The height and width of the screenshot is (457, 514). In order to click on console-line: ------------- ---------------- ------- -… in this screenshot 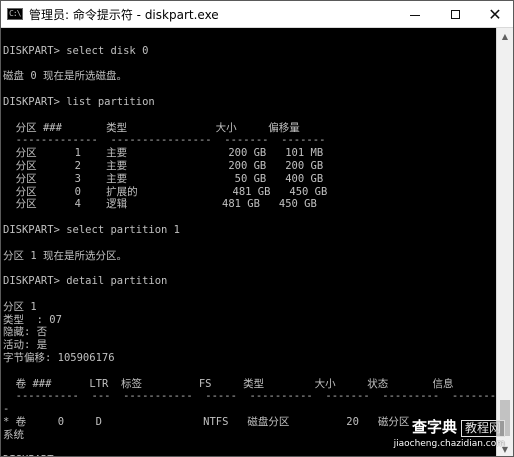, I will do `click(164, 140)`.